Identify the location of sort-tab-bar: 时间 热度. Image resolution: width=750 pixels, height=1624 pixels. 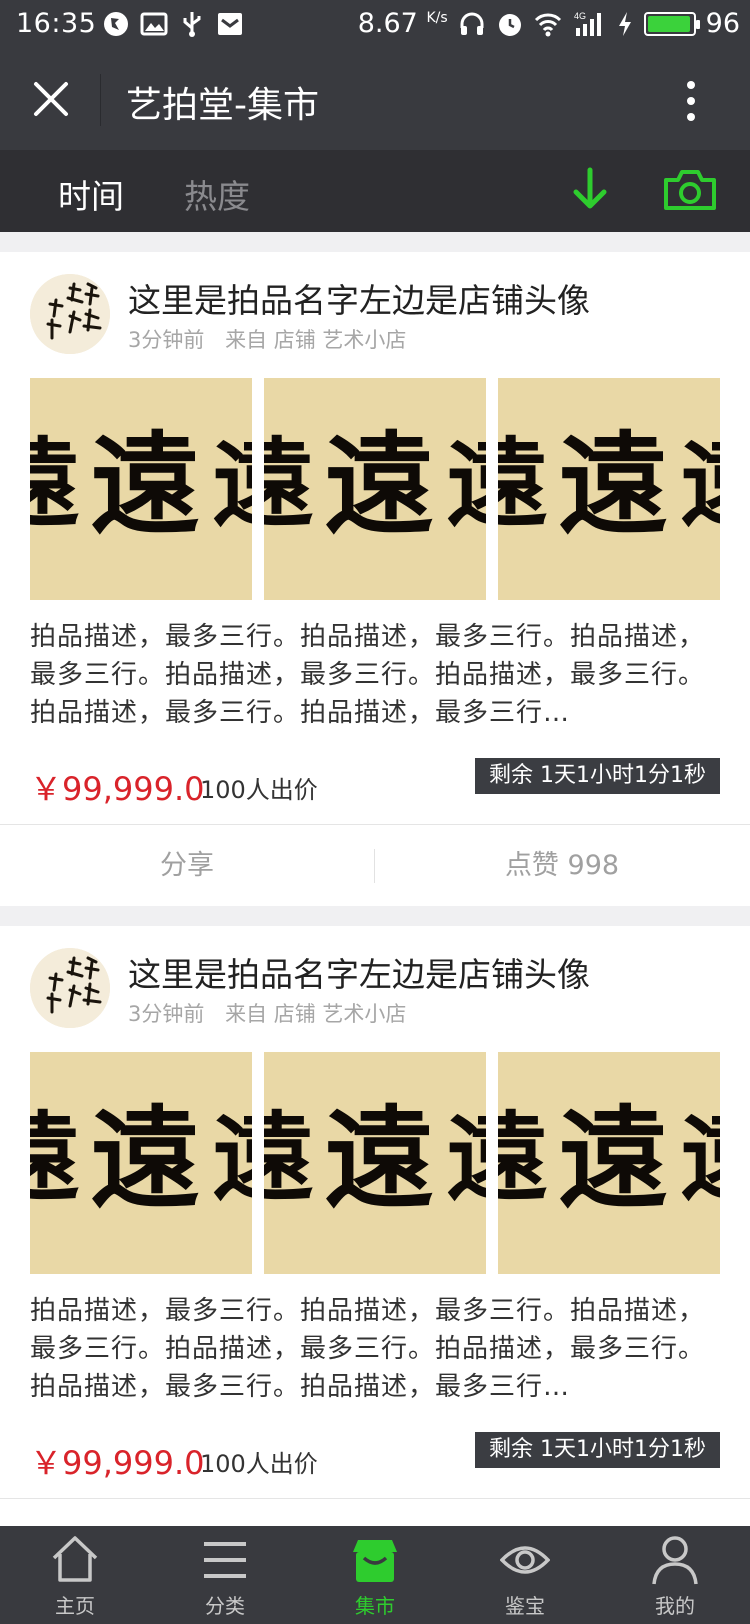
(375, 191).